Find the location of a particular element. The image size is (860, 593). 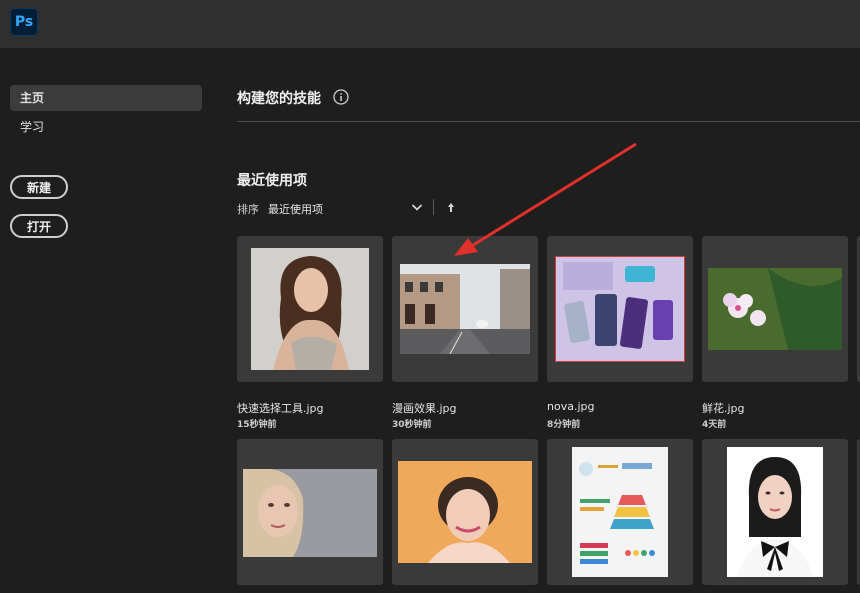

new-button: 新建 is located at coordinates (39, 187).